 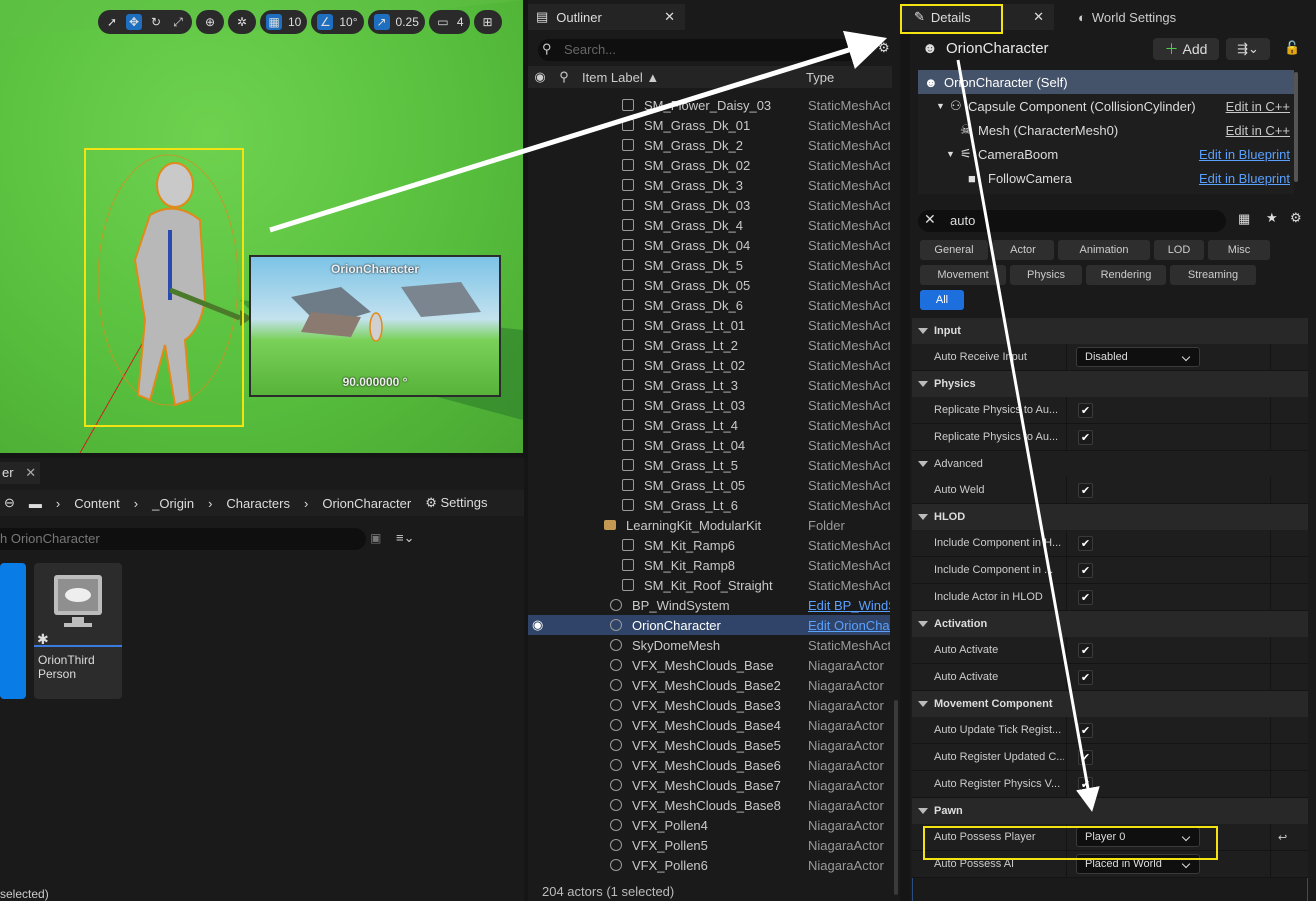 What do you see at coordinates (709, 125) in the screenshot?
I see `outliner-row: SM_Grass_Dk_01 StaticMeshAct` at bounding box center [709, 125].